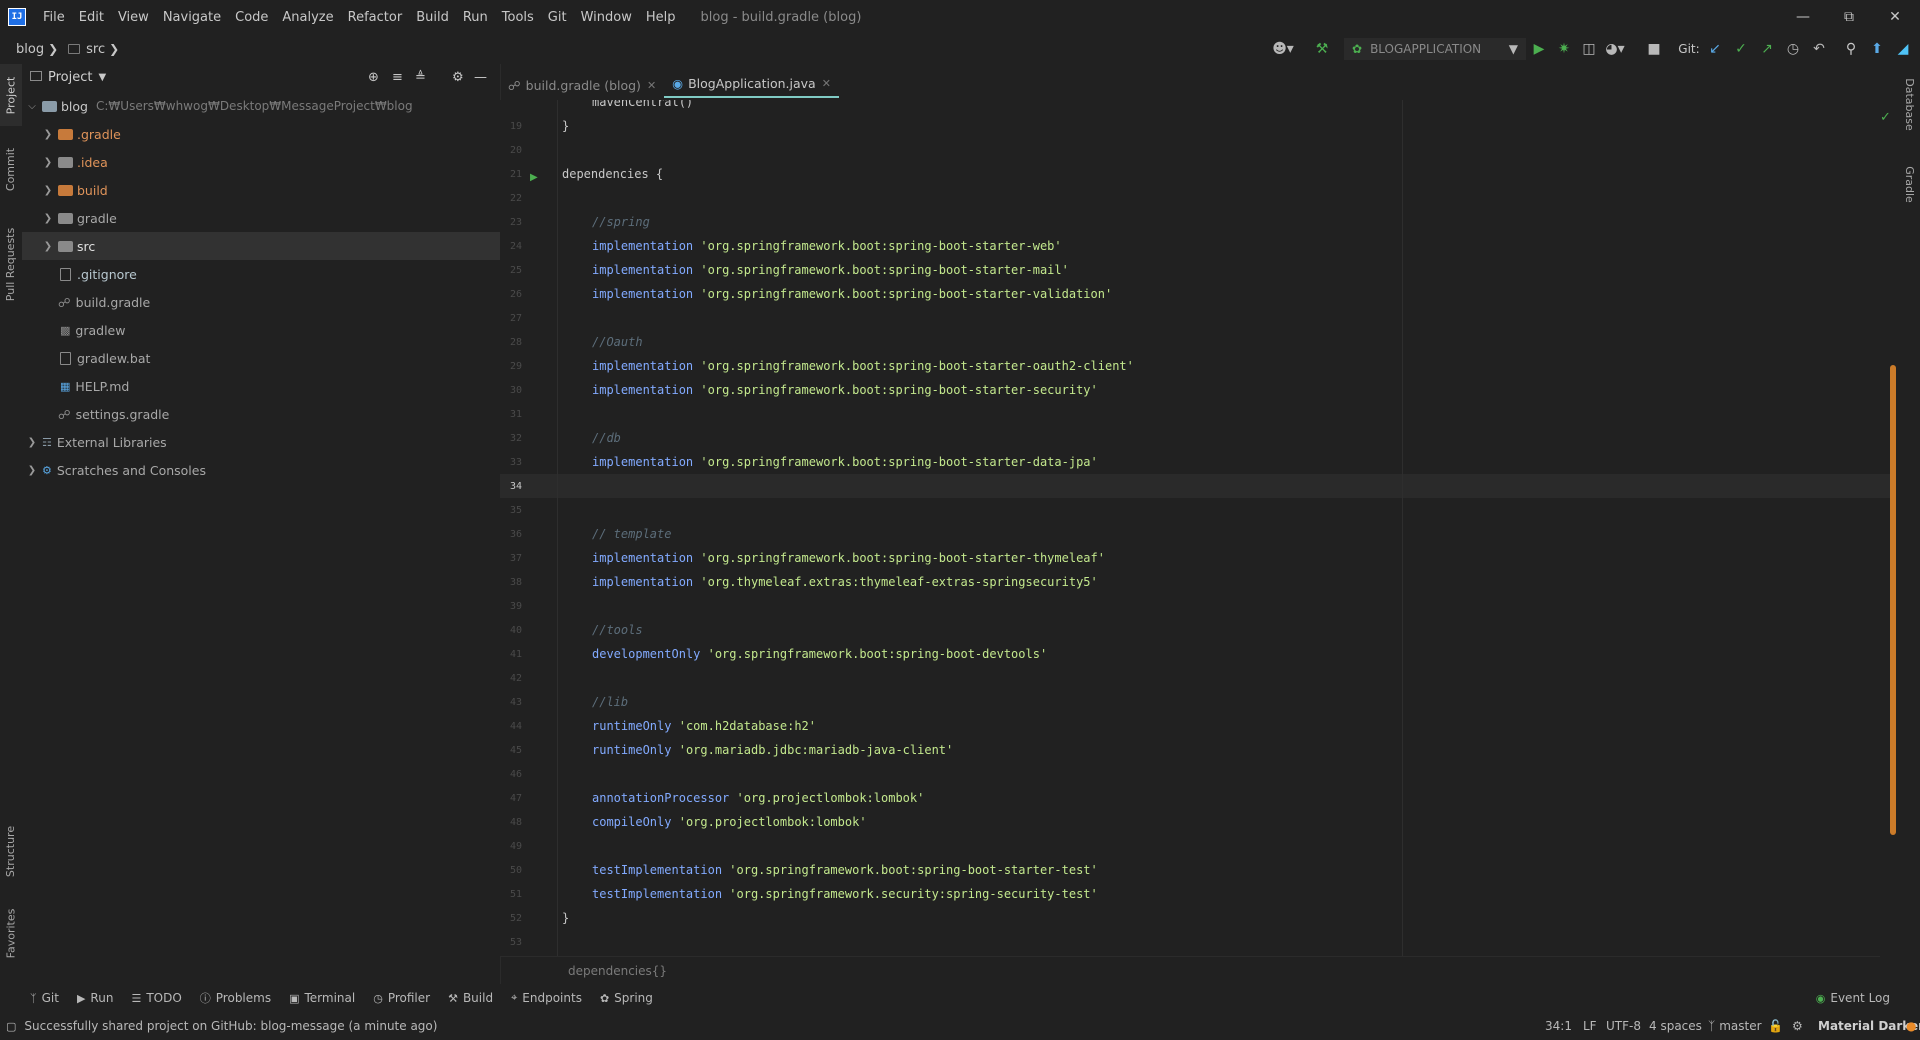 Image resolution: width=1920 pixels, height=1040 pixels. I want to click on run-configuration-select: ✿ BLOGAPPLICATION ▼, so click(1435, 49).